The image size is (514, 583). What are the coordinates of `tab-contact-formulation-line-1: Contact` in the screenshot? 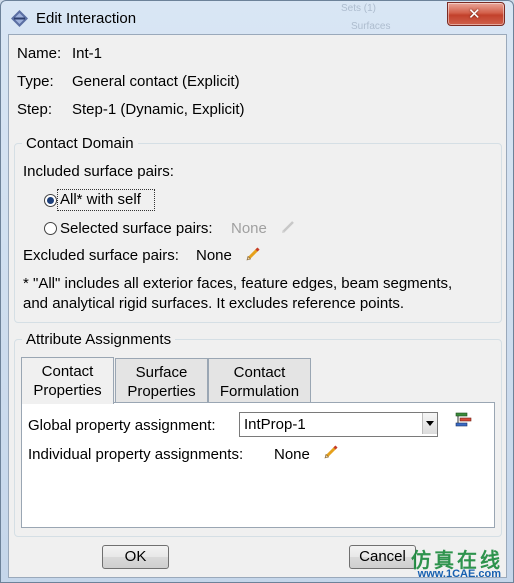 It's located at (259, 372).